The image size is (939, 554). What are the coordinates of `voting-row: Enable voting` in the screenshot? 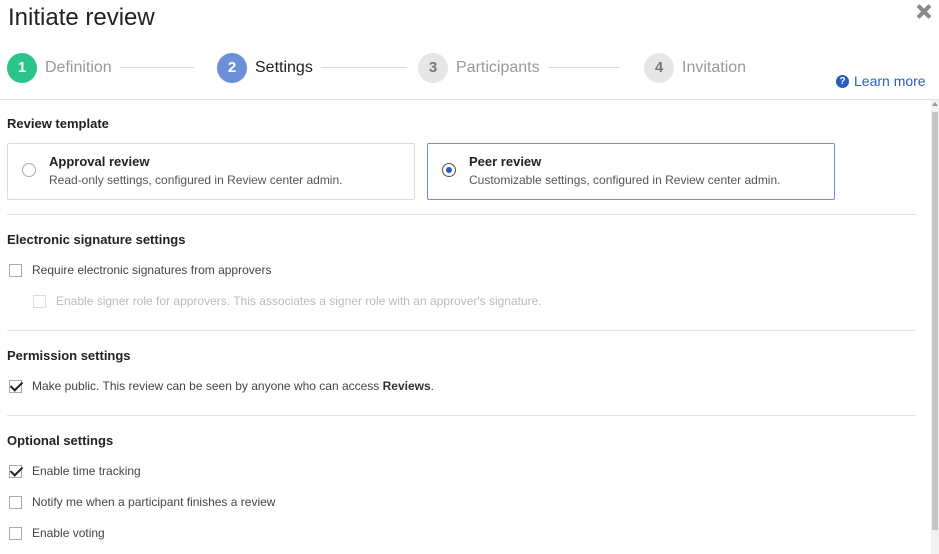 It's located at (57, 533).